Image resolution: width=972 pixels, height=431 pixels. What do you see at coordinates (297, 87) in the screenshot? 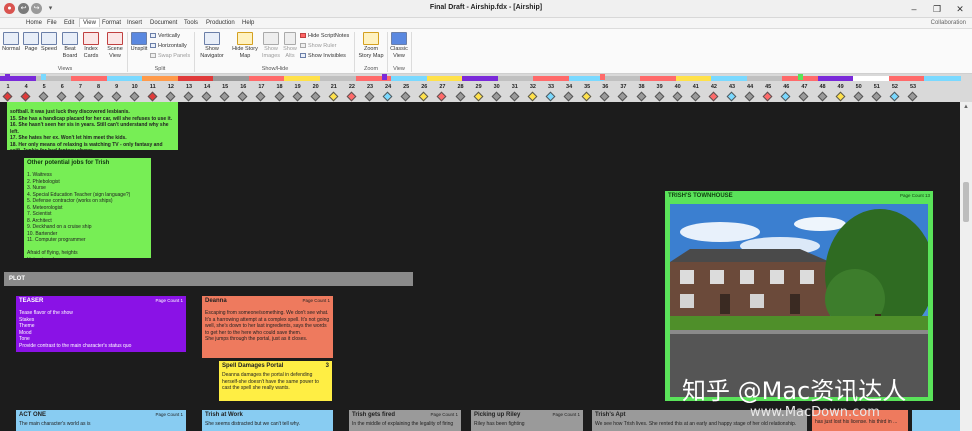
I see `page-number: 19` at bounding box center [297, 87].